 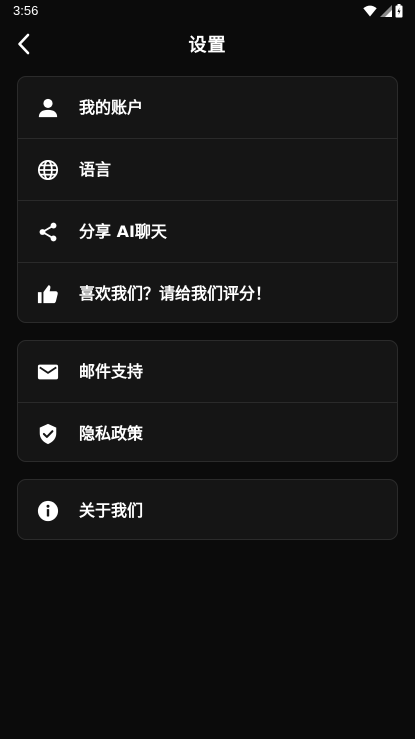 I want to click on settings-item-language: 语言, so click(x=207, y=169).